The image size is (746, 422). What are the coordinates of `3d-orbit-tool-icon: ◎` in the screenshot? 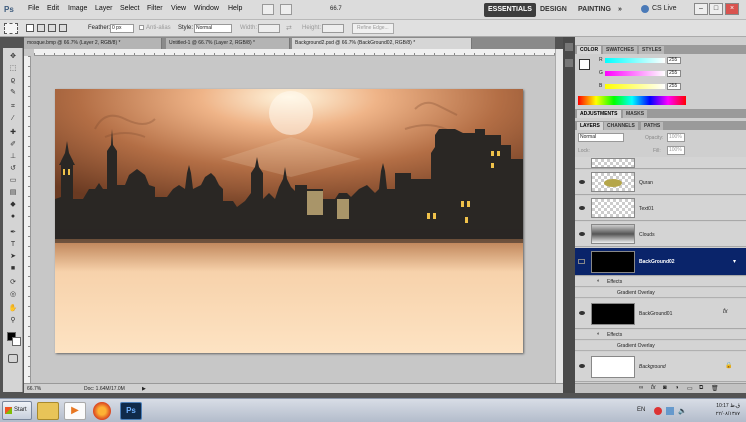 It's located at (13, 295).